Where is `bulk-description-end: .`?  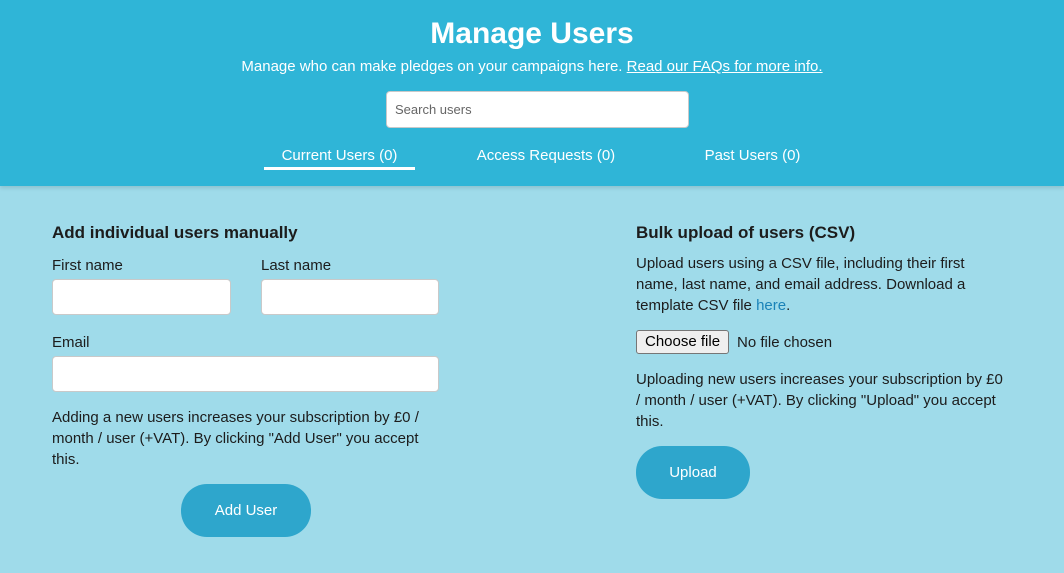
bulk-description-end: . is located at coordinates (788, 305).